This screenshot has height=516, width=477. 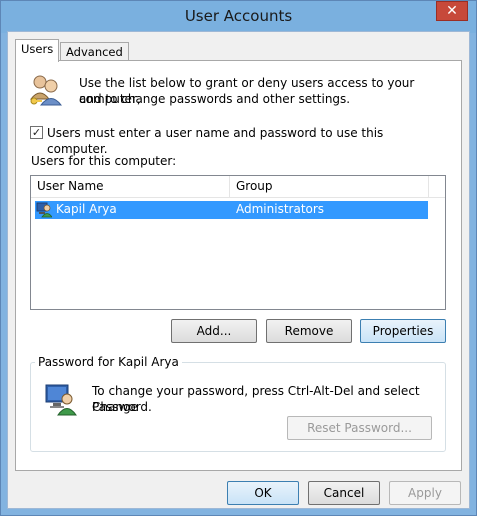 What do you see at coordinates (108, 362) in the screenshot?
I see `password-group-legend: Password for Kapil Arya` at bounding box center [108, 362].